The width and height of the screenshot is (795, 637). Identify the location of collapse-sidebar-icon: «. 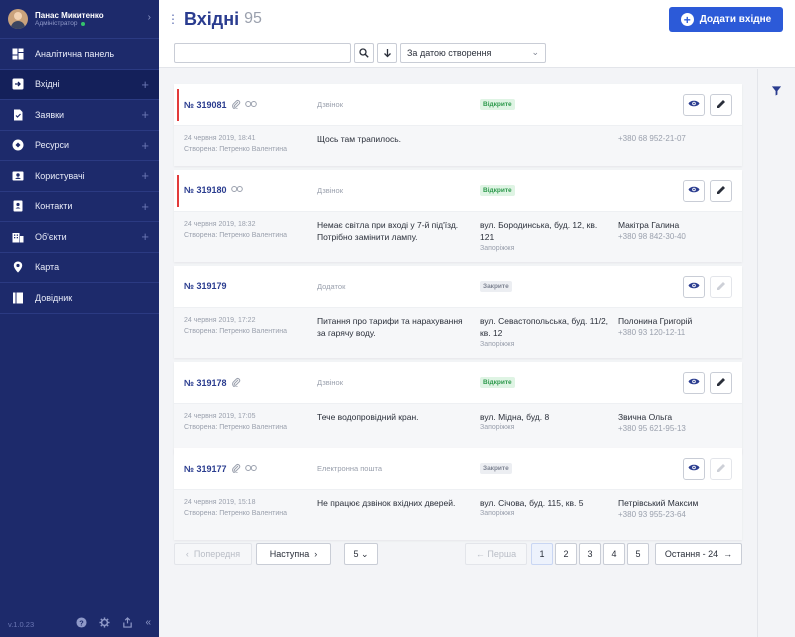
(148, 624).